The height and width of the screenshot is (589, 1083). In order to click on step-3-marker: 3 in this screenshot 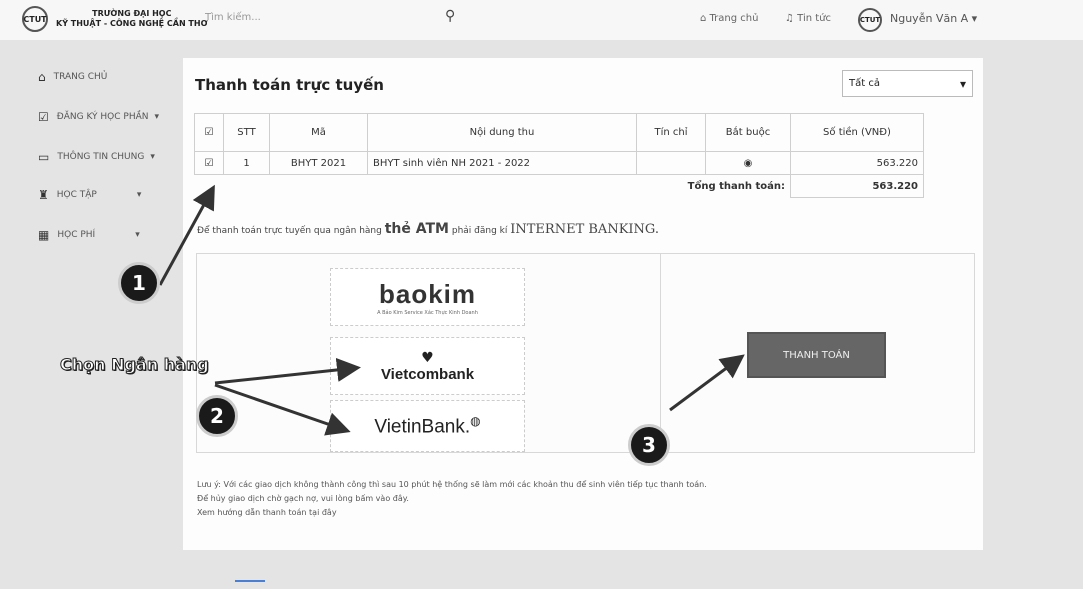, I will do `click(649, 445)`.